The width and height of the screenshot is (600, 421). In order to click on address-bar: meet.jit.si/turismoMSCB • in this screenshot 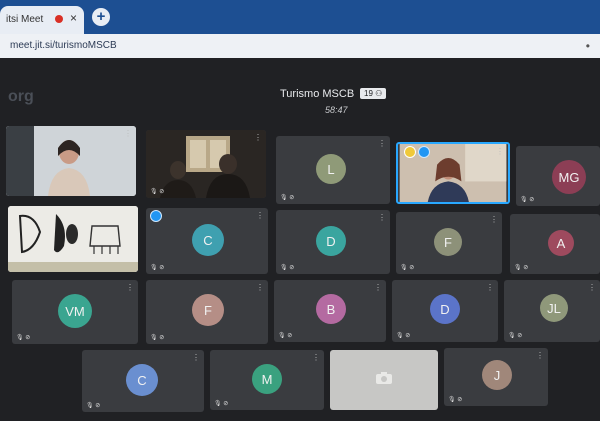, I will do `click(300, 46)`.